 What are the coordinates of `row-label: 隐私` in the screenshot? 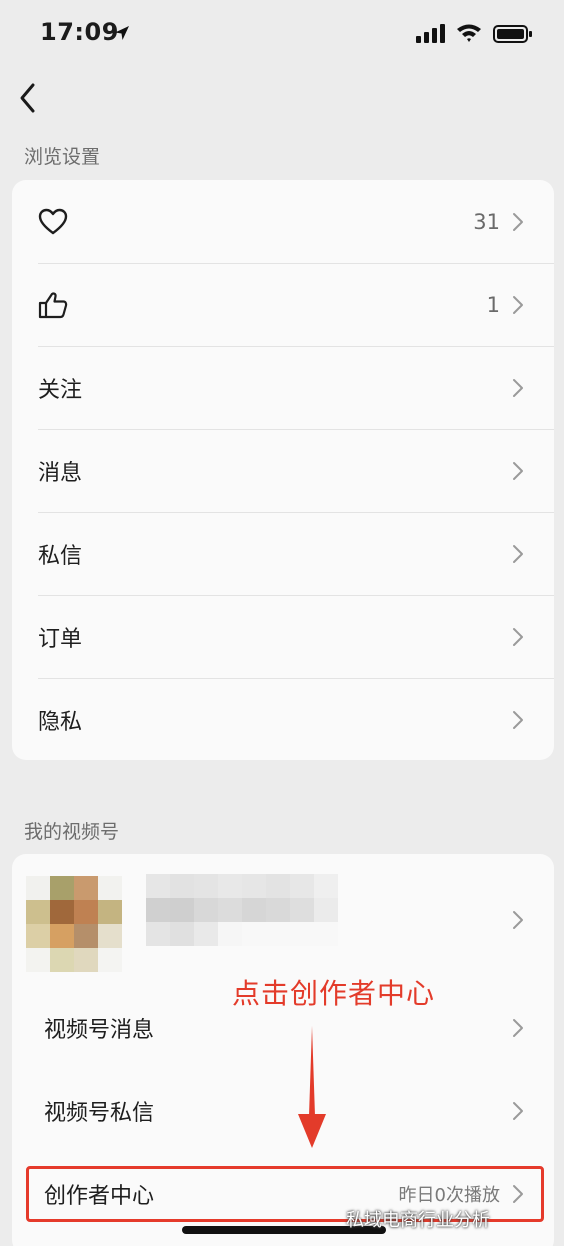 It's located at (60, 722).